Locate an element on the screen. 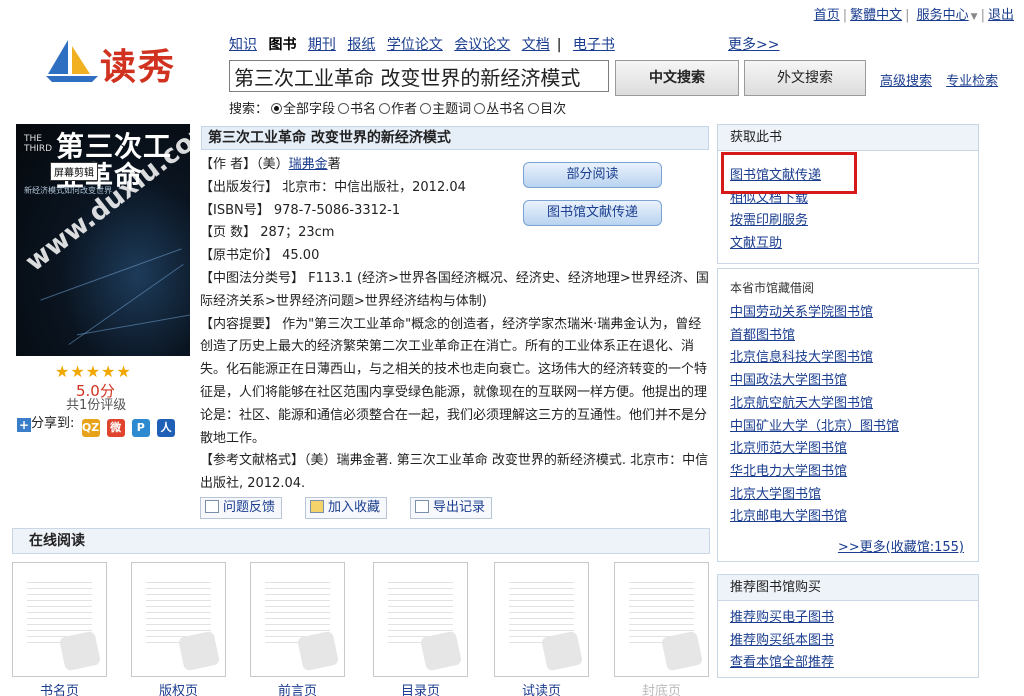 The height and width of the screenshot is (696, 1024). rating-stars: ★★★★★ is located at coordinates (93, 371).